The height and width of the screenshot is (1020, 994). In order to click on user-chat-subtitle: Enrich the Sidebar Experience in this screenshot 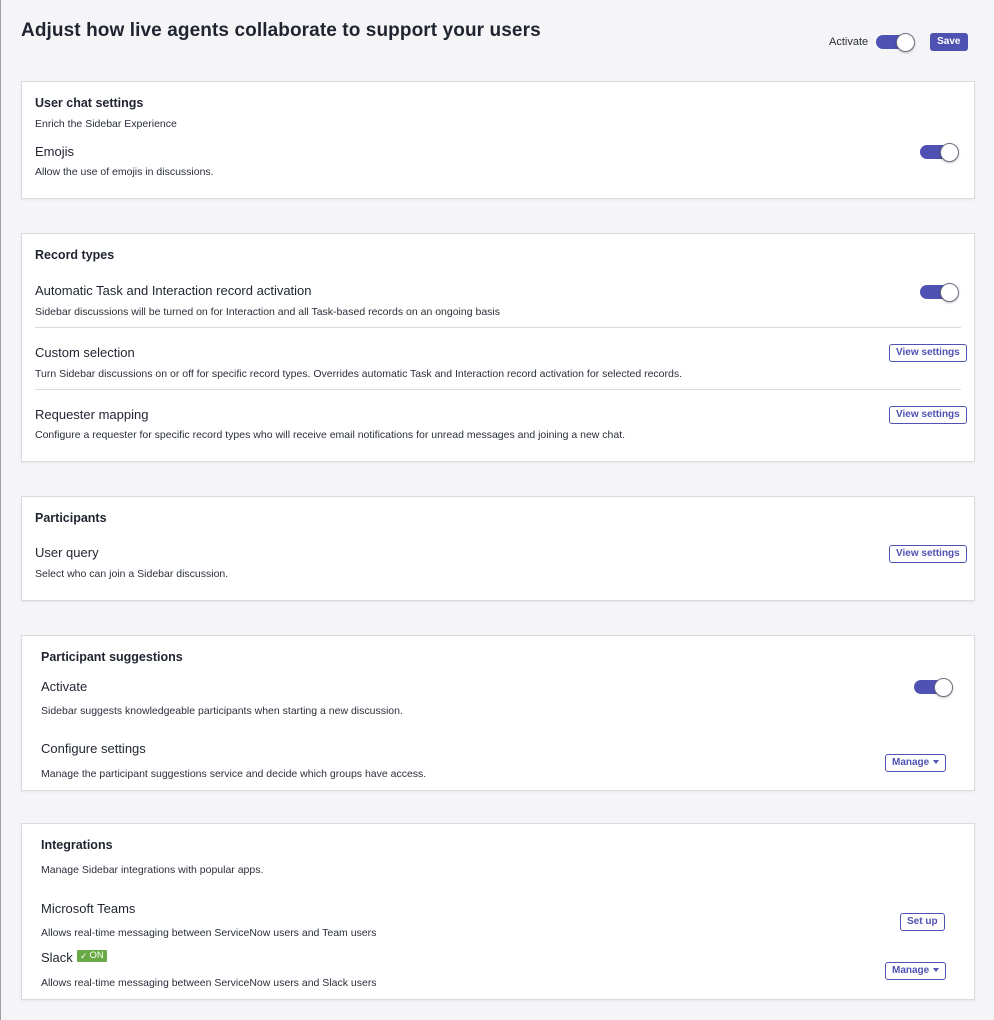, I will do `click(106, 124)`.